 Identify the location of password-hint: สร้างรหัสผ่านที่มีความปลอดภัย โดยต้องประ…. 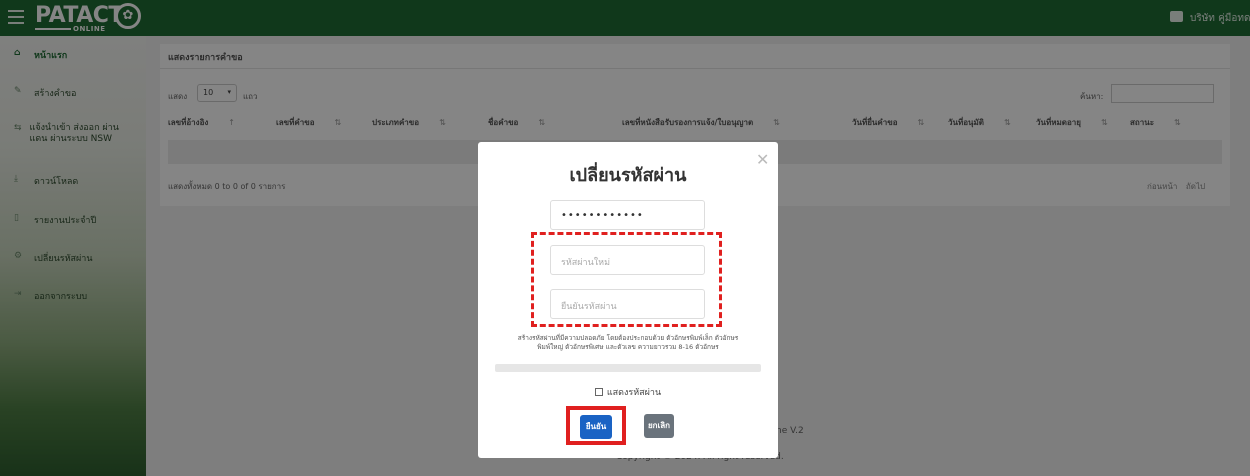
(628, 342).